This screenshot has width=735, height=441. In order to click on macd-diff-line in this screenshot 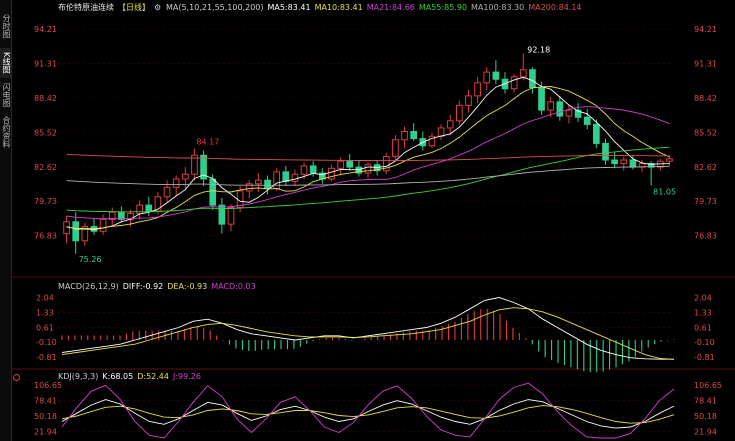, I will do `click(367, 328)`.